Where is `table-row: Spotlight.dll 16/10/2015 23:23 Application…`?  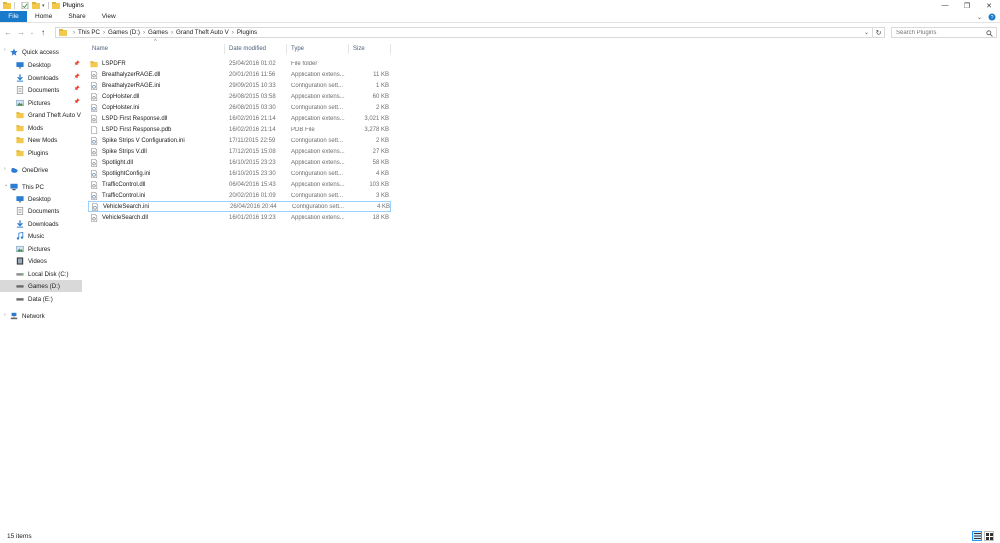
table-row: Spotlight.dll 16/10/2015 23:23 Application… is located at coordinates (239, 162).